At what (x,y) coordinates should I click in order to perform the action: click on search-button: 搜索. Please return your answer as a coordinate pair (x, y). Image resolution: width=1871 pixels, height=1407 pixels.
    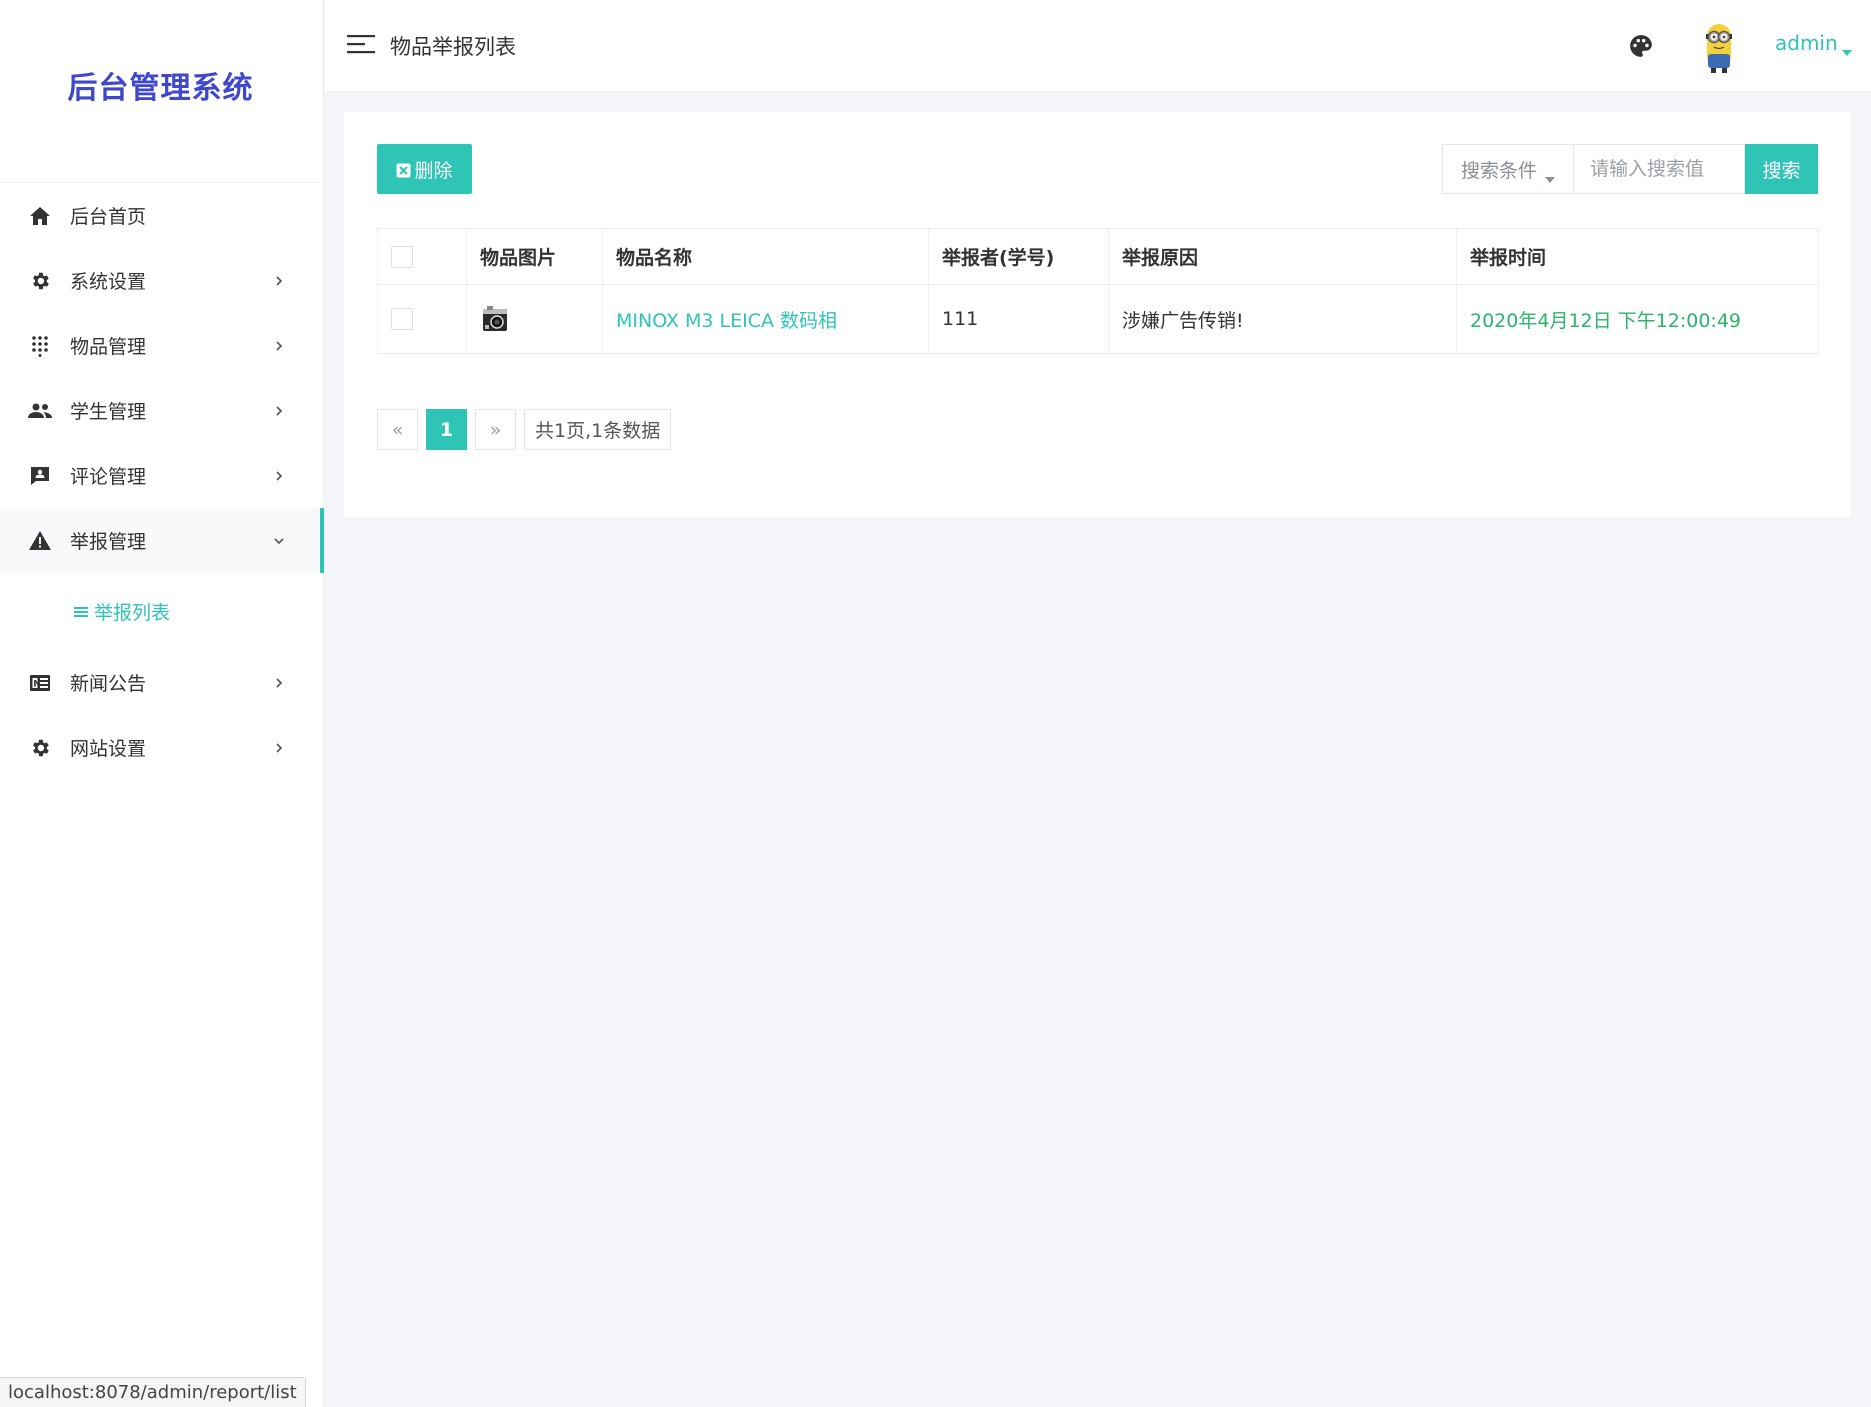
    Looking at the image, I should click on (1781, 169).